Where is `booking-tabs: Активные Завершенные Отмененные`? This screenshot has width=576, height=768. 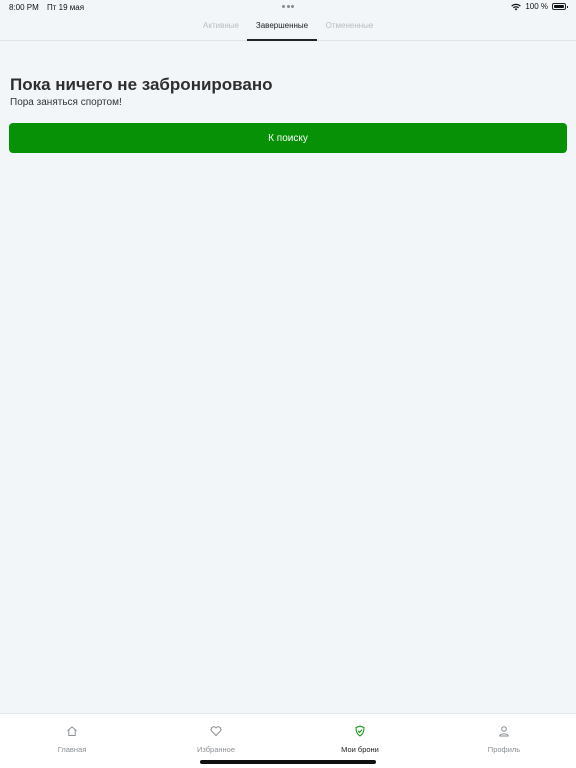 booking-tabs: Активные Завершенные Отмененные is located at coordinates (288, 27).